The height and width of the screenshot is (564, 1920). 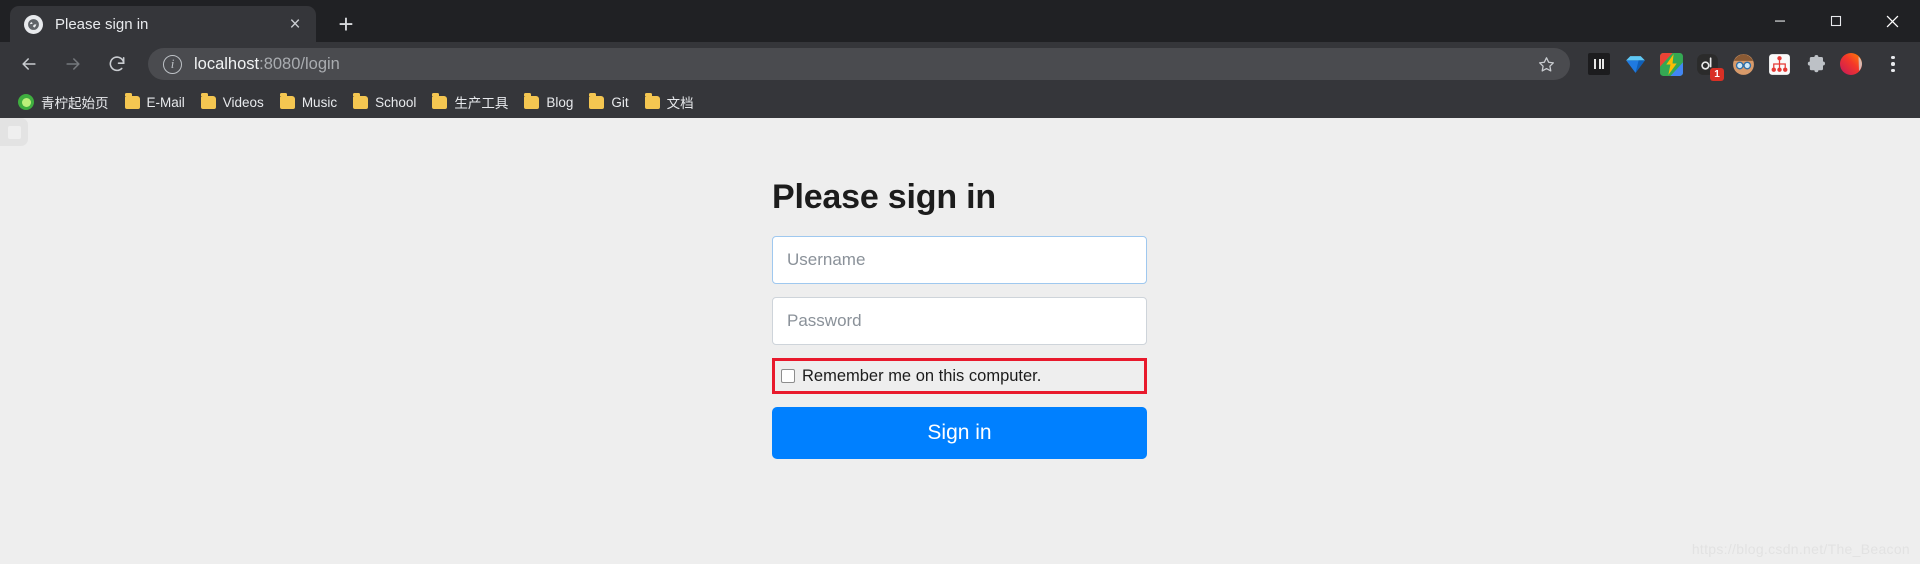 What do you see at coordinates (1708, 65) in the screenshot?
I see `notification-extension-icon: 1` at bounding box center [1708, 65].